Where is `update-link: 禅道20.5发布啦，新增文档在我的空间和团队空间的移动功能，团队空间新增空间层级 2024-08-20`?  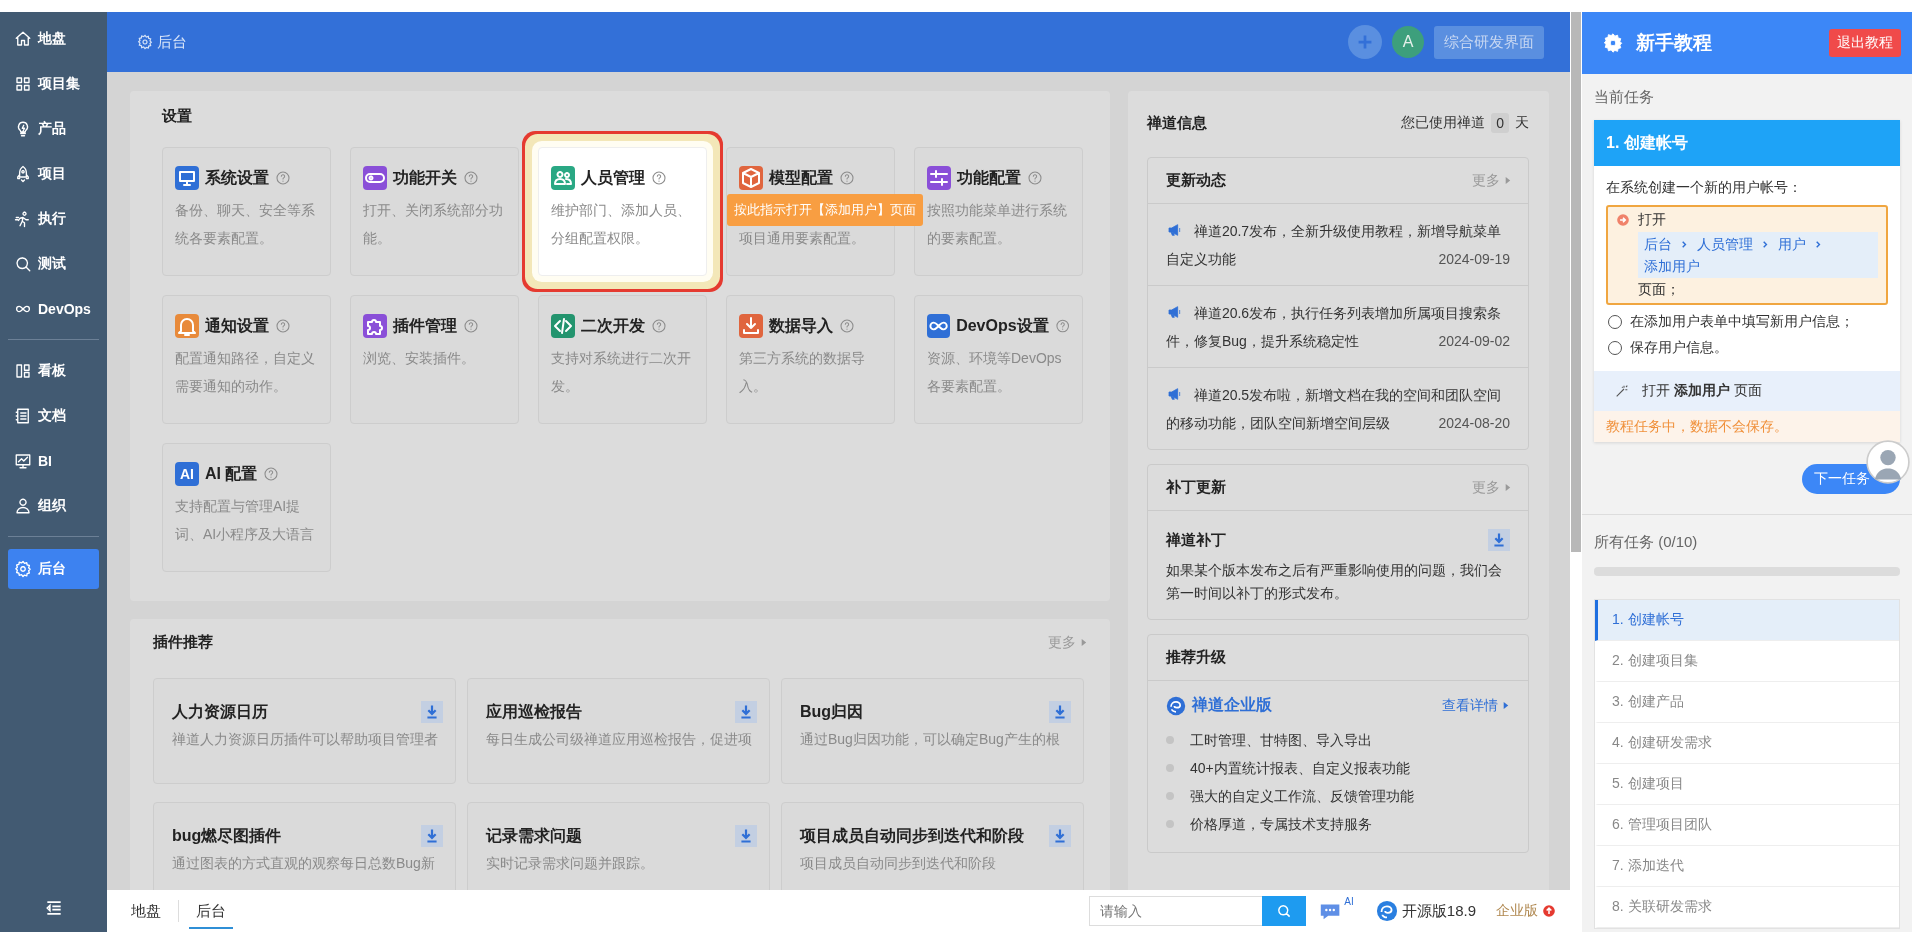 update-link: 禅道20.5发布啦，新增文档在我的空间和团队空间的移动功能，团队空间新增空间层级 2024-08-20 is located at coordinates (1338, 408).